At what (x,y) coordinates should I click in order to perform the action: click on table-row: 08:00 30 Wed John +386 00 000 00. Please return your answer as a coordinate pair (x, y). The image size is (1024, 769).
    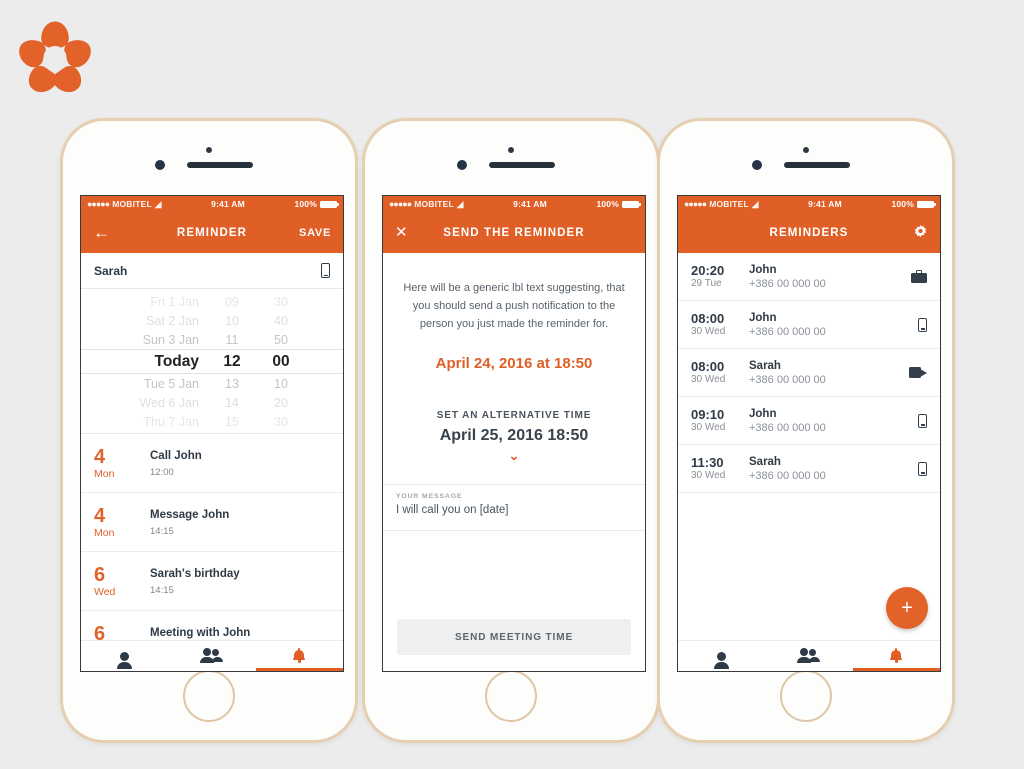
    Looking at the image, I should click on (809, 325).